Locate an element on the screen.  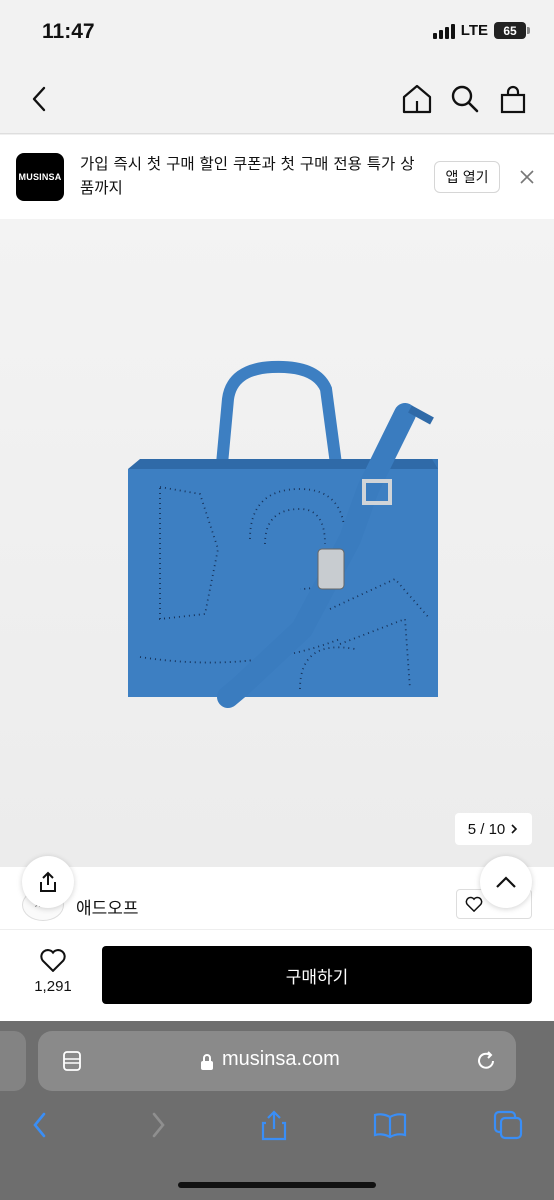
lock-icon is located at coordinates (207, 1062).